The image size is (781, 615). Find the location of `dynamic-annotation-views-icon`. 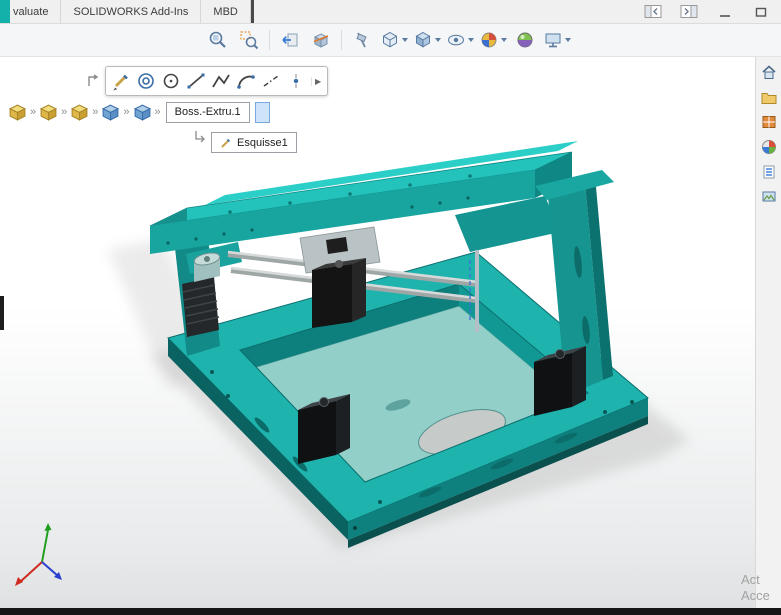

dynamic-annotation-views-icon is located at coordinates (361, 40).